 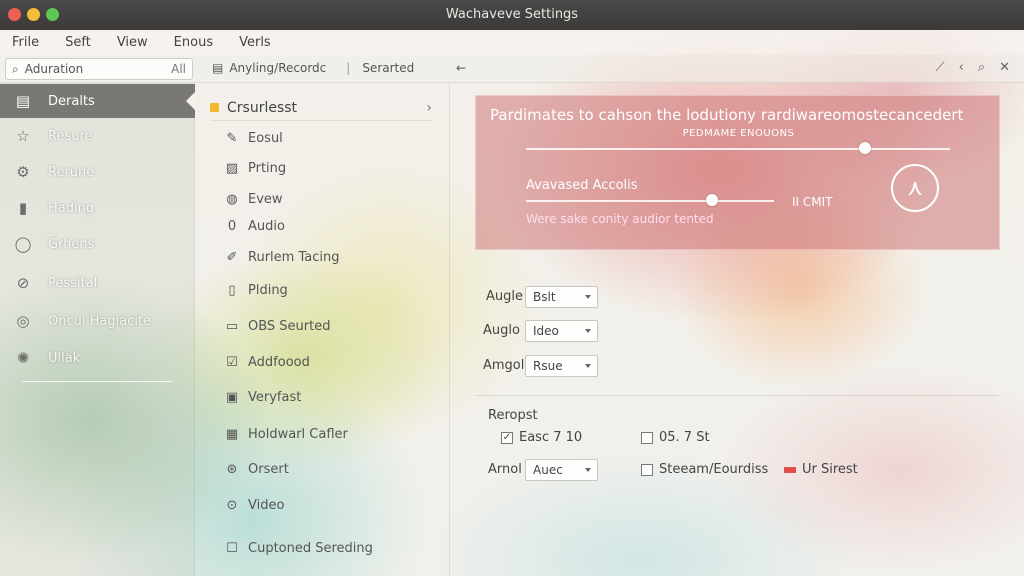 I want to click on title-bar: Wachaveve Settings, so click(x=512, y=15).